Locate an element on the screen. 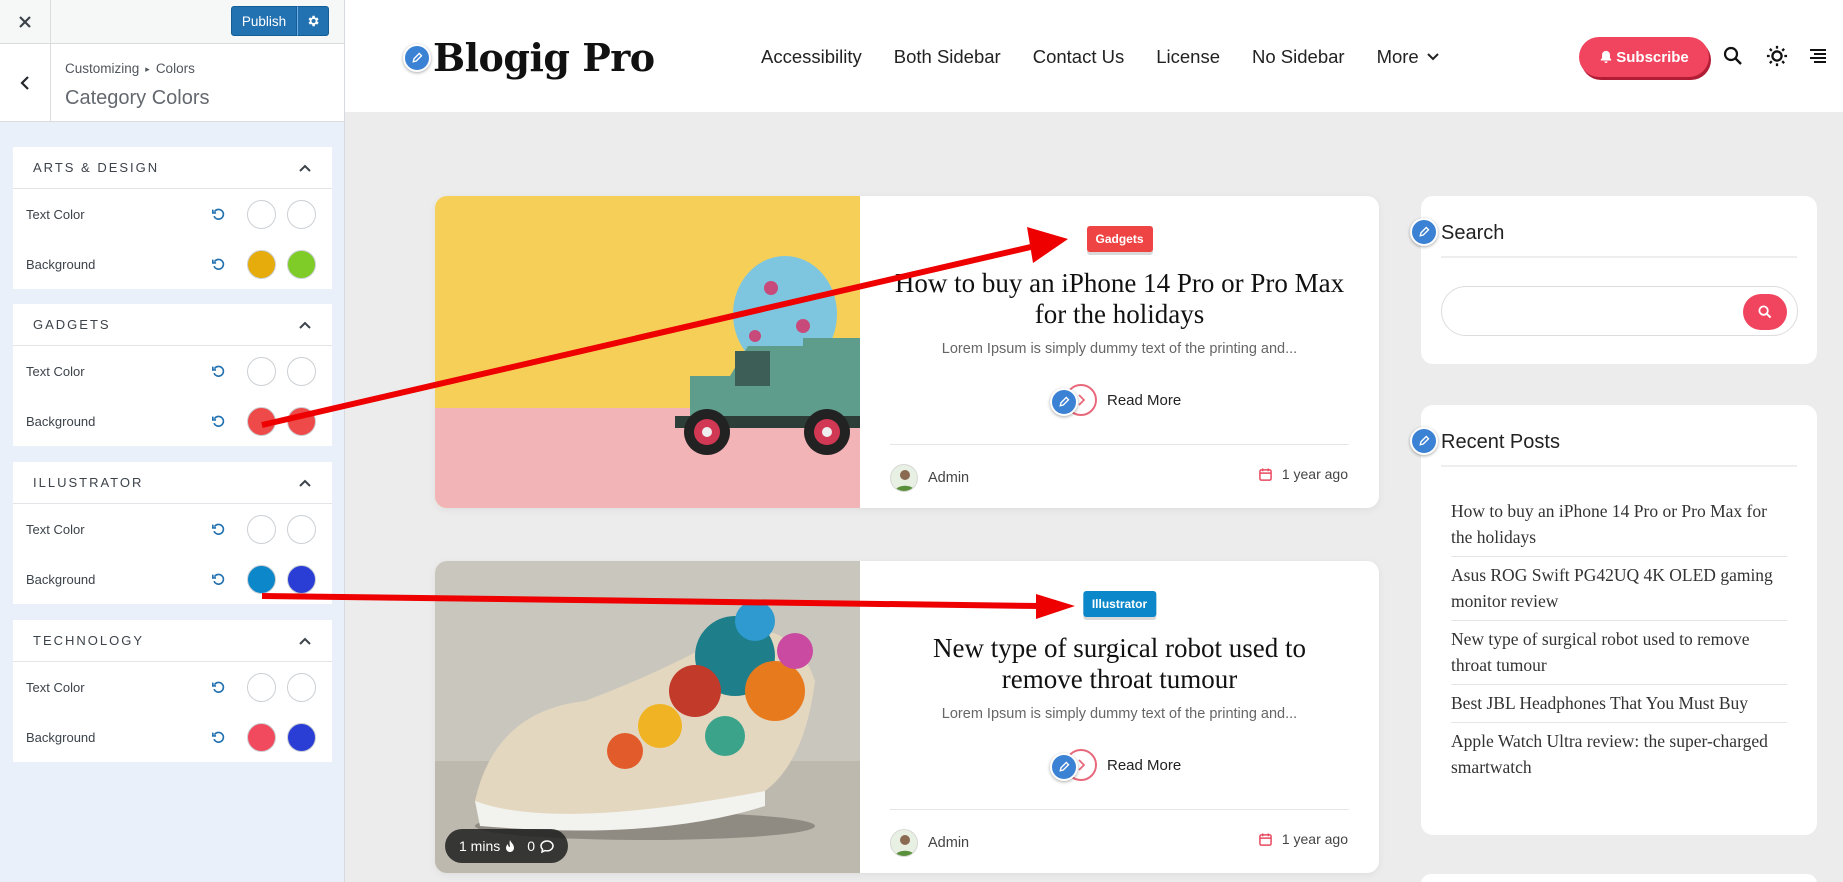 The width and height of the screenshot is (1843, 882). back-button is located at coordinates (25, 83).